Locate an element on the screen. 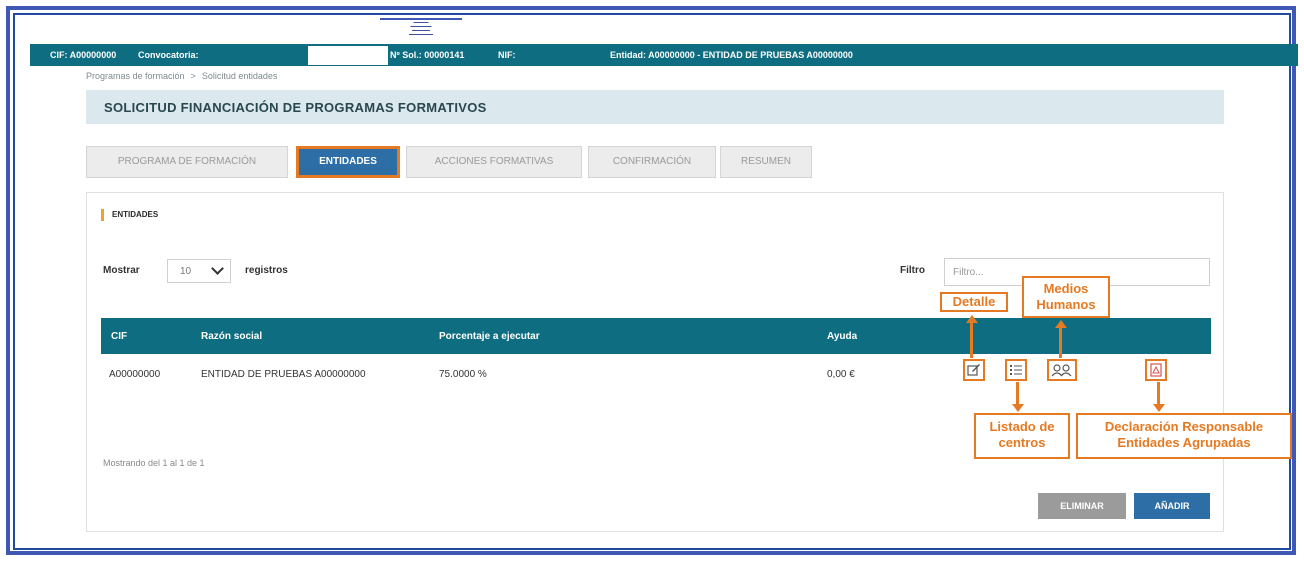 This screenshot has height=563, width=1304. chevron-down-icon is located at coordinates (217, 268).